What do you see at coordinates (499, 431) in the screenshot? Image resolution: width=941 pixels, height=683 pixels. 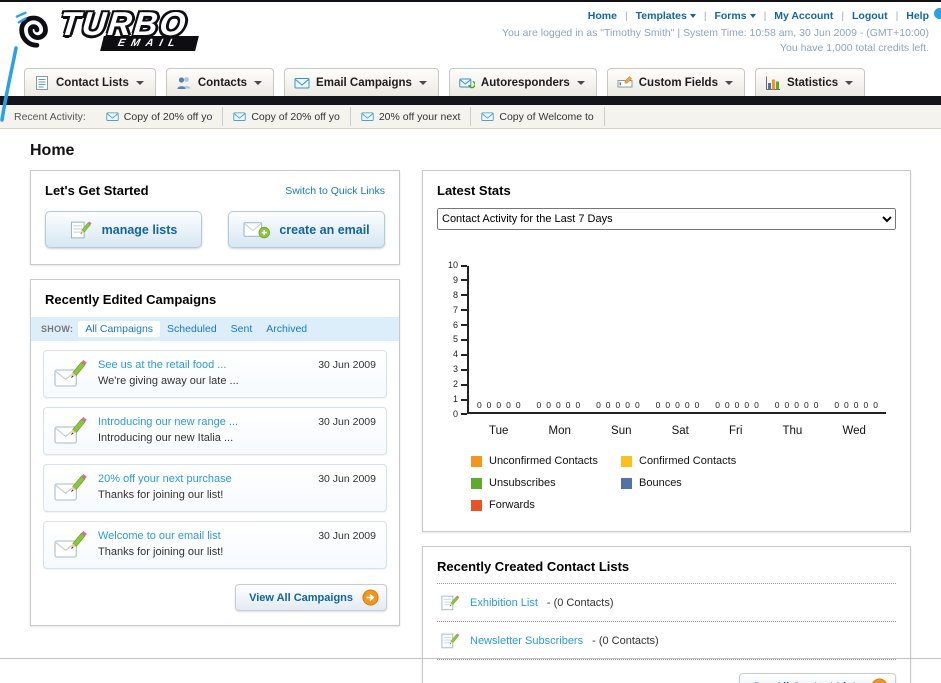 I see `chart-x-label: Tue` at bounding box center [499, 431].